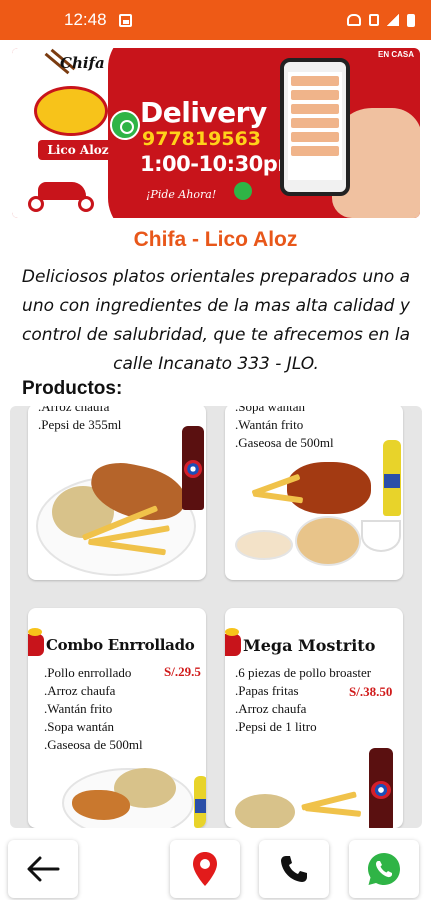  Describe the element at coordinates (117, 493) in the screenshot. I see `product-card: .Arroz chaufa .Pepsi de 355ml` at that location.